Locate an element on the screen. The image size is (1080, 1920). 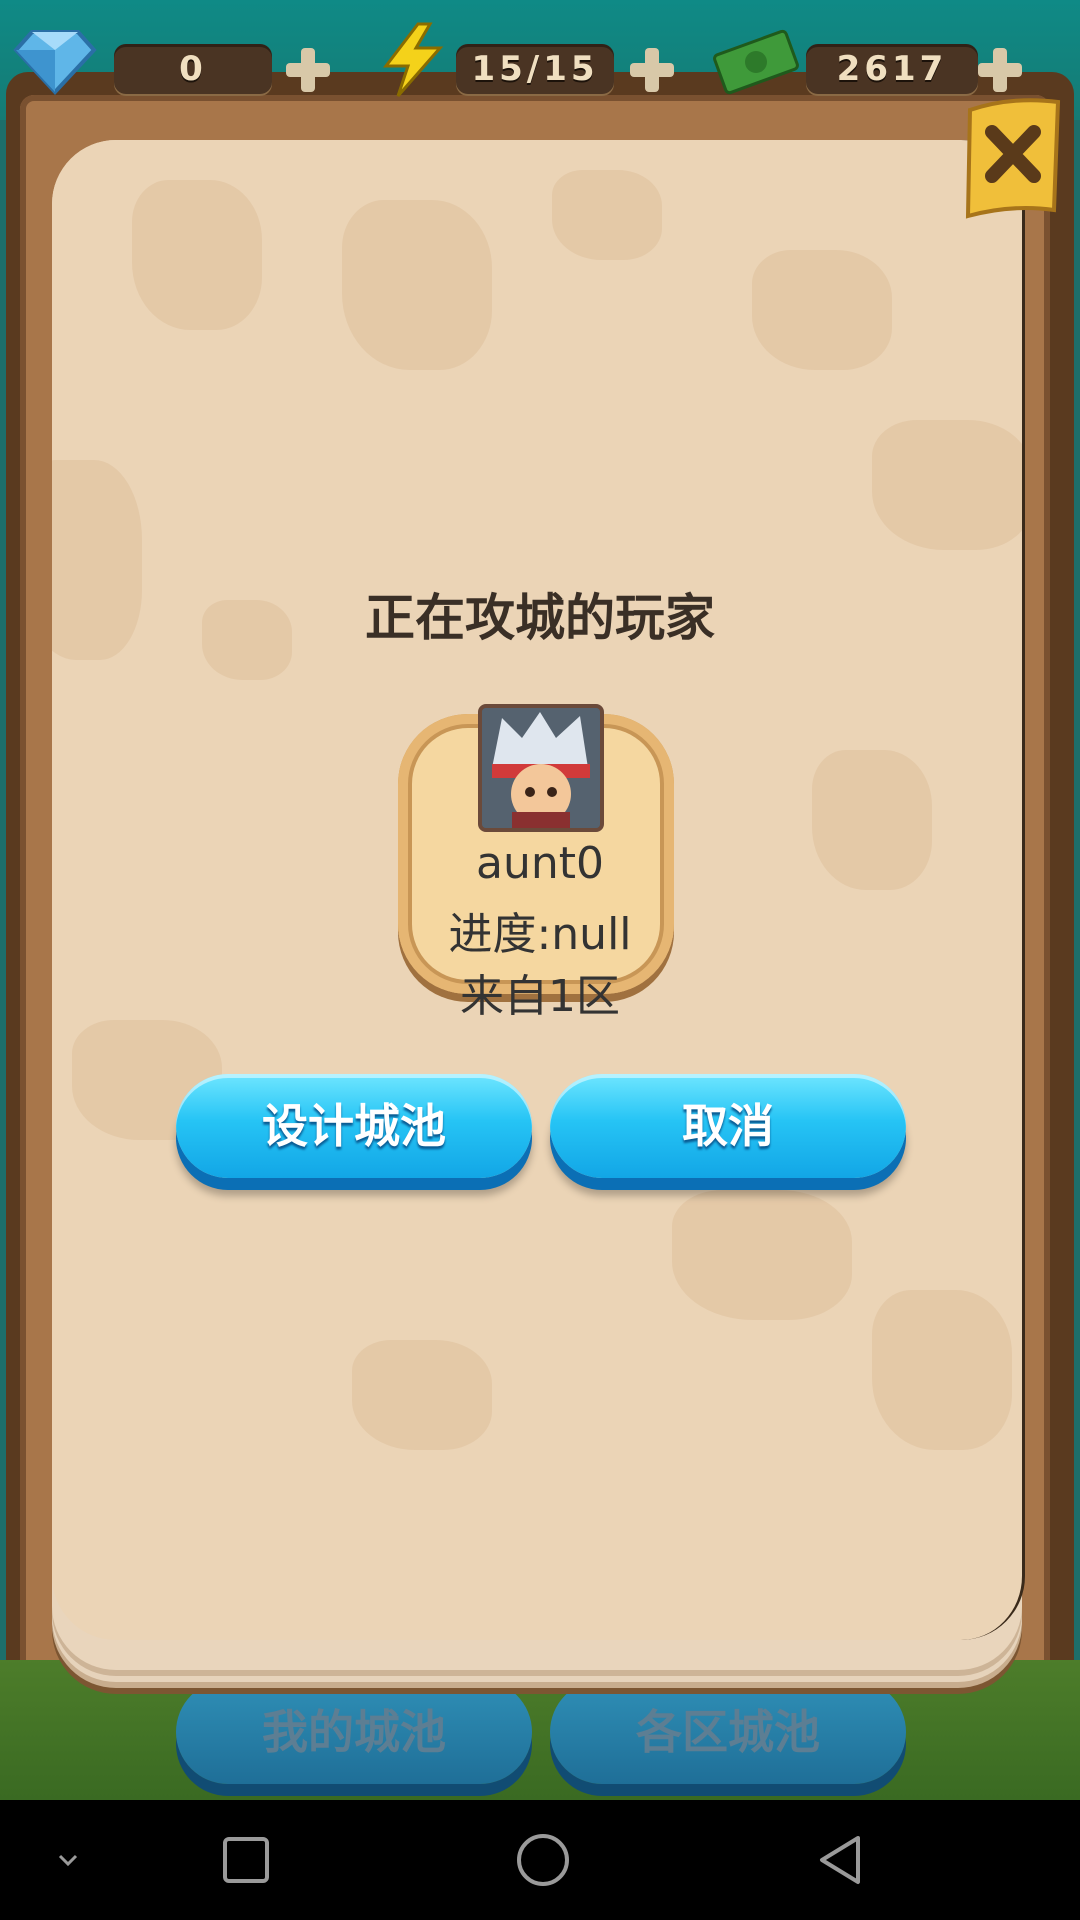
money-value: 2617 is located at coordinates (892, 69).